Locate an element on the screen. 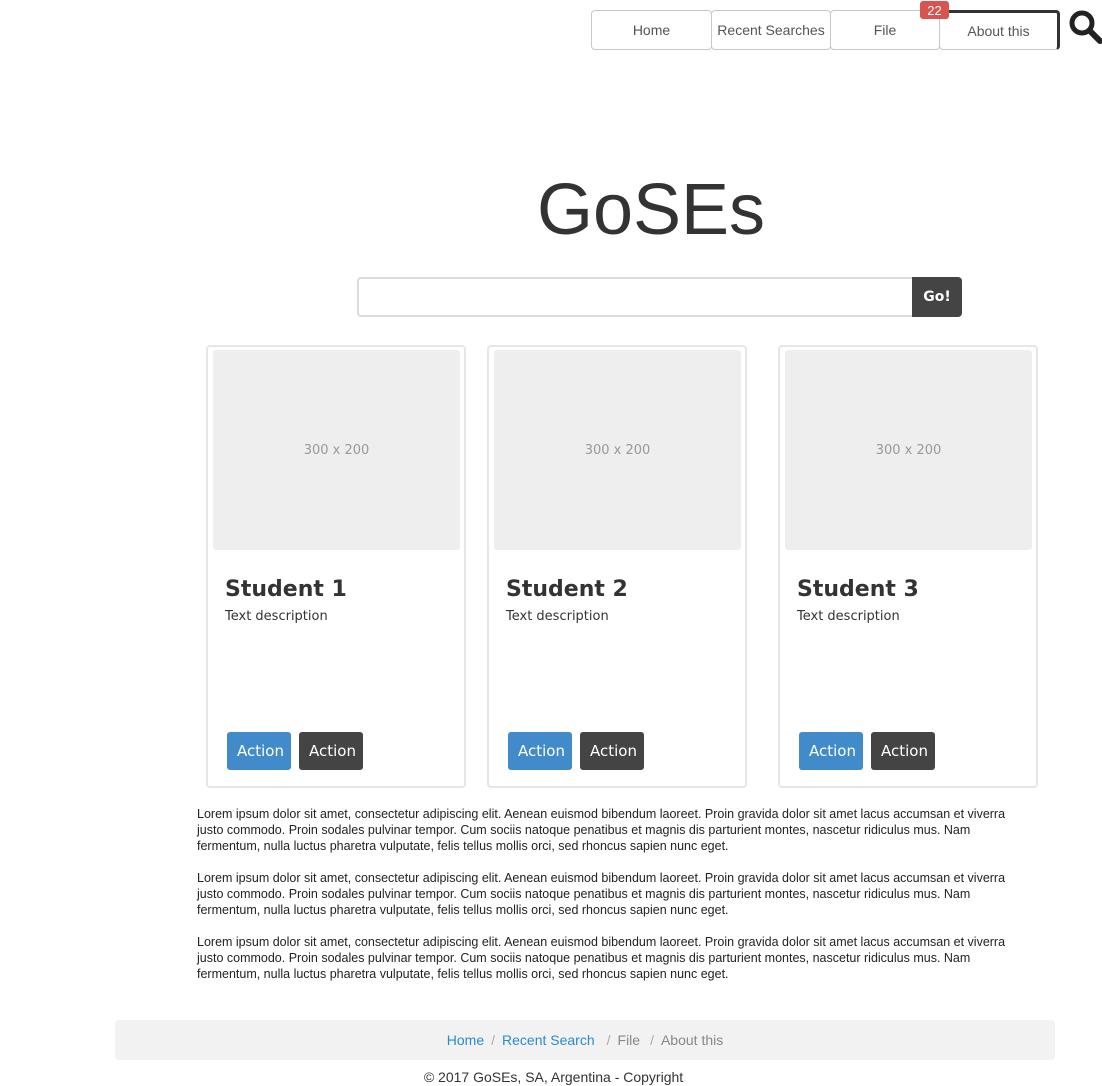 The width and height of the screenshot is (1102, 1086). breadcrumb-about: About this is located at coordinates (692, 1040).